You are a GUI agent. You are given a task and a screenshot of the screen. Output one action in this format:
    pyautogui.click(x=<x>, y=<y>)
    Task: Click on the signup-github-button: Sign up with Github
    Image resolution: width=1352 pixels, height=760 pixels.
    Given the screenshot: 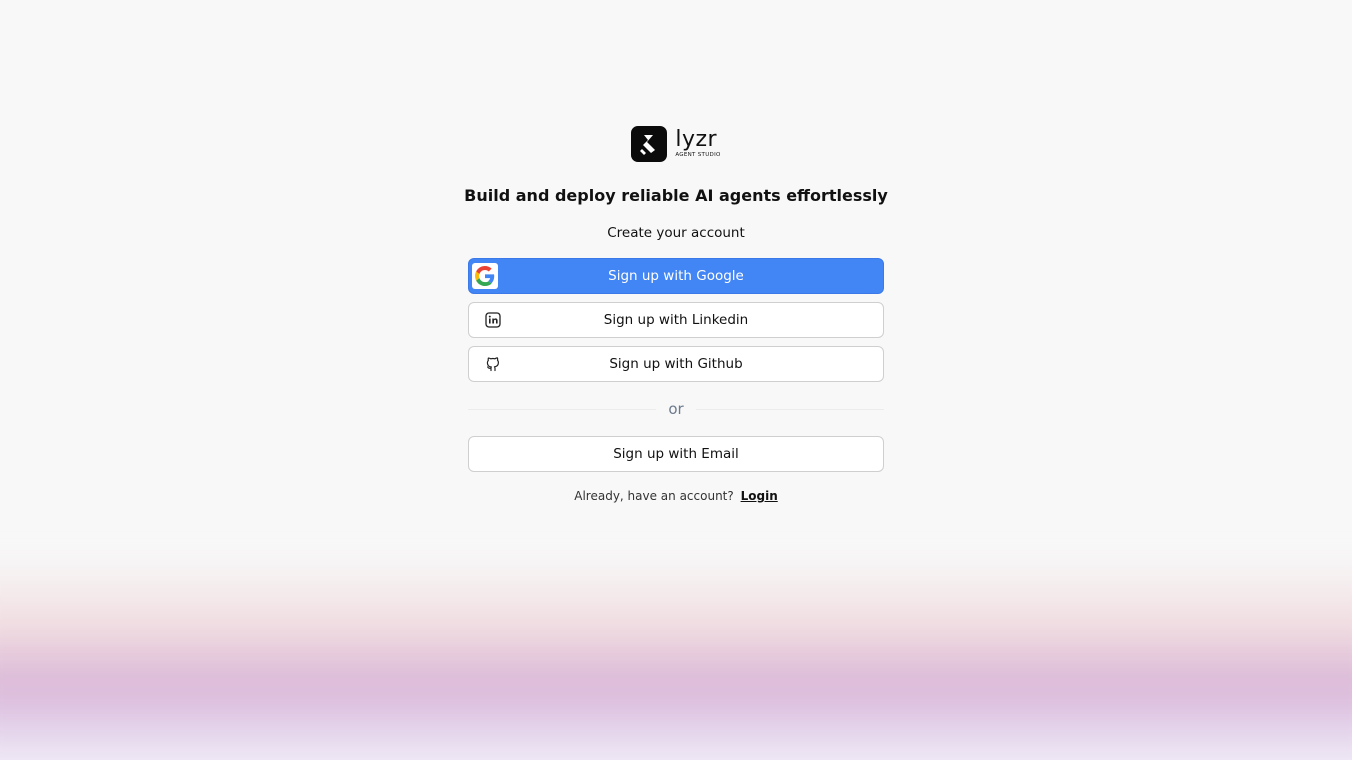 What is the action you would take?
    pyautogui.click(x=676, y=364)
    